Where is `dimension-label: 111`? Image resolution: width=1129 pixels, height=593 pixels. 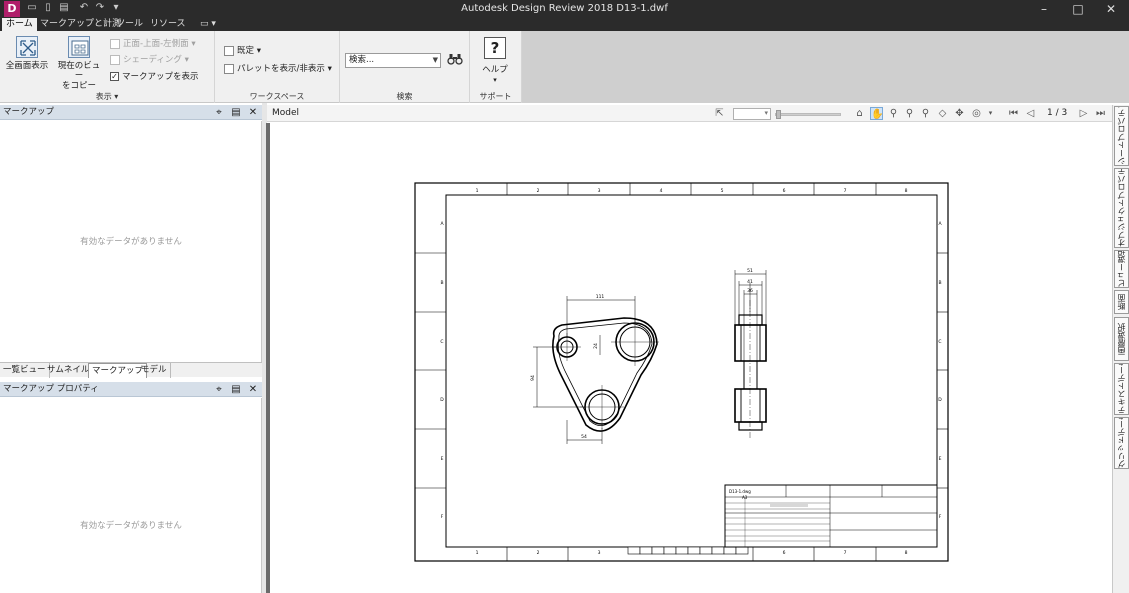
dimension-label: 111 is located at coordinates (600, 297).